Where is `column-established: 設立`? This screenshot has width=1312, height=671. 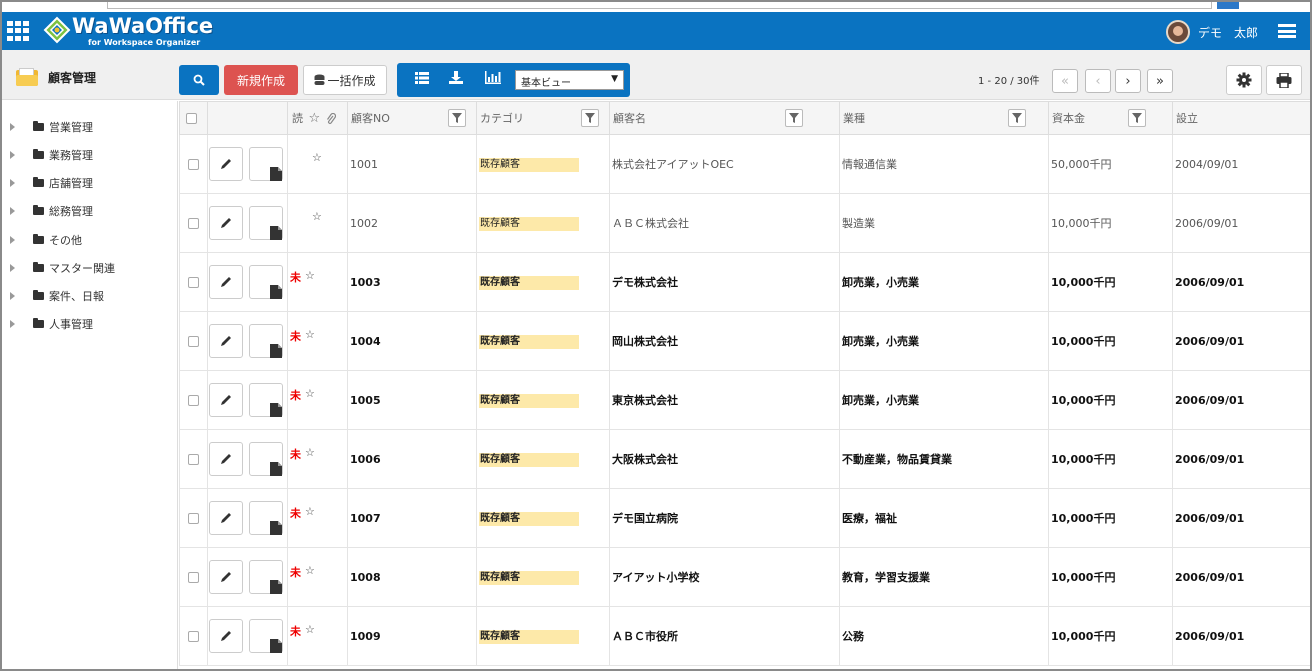
column-established: 設立 is located at coordinates (1241, 118).